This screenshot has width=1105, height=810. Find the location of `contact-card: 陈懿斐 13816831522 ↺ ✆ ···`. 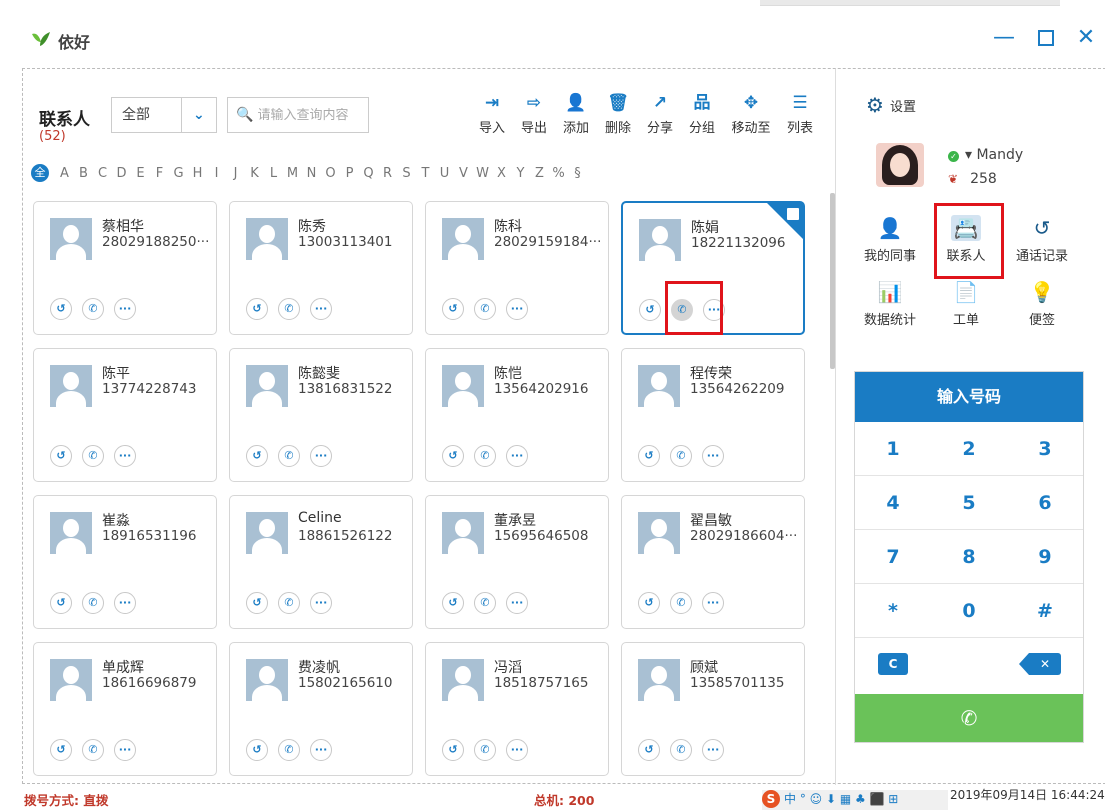

contact-card: 陈懿斐 13816831522 ↺ ✆ ··· is located at coordinates (321, 415).